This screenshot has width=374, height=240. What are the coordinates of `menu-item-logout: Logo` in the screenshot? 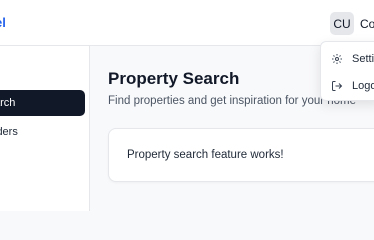 It's located at (352, 86).